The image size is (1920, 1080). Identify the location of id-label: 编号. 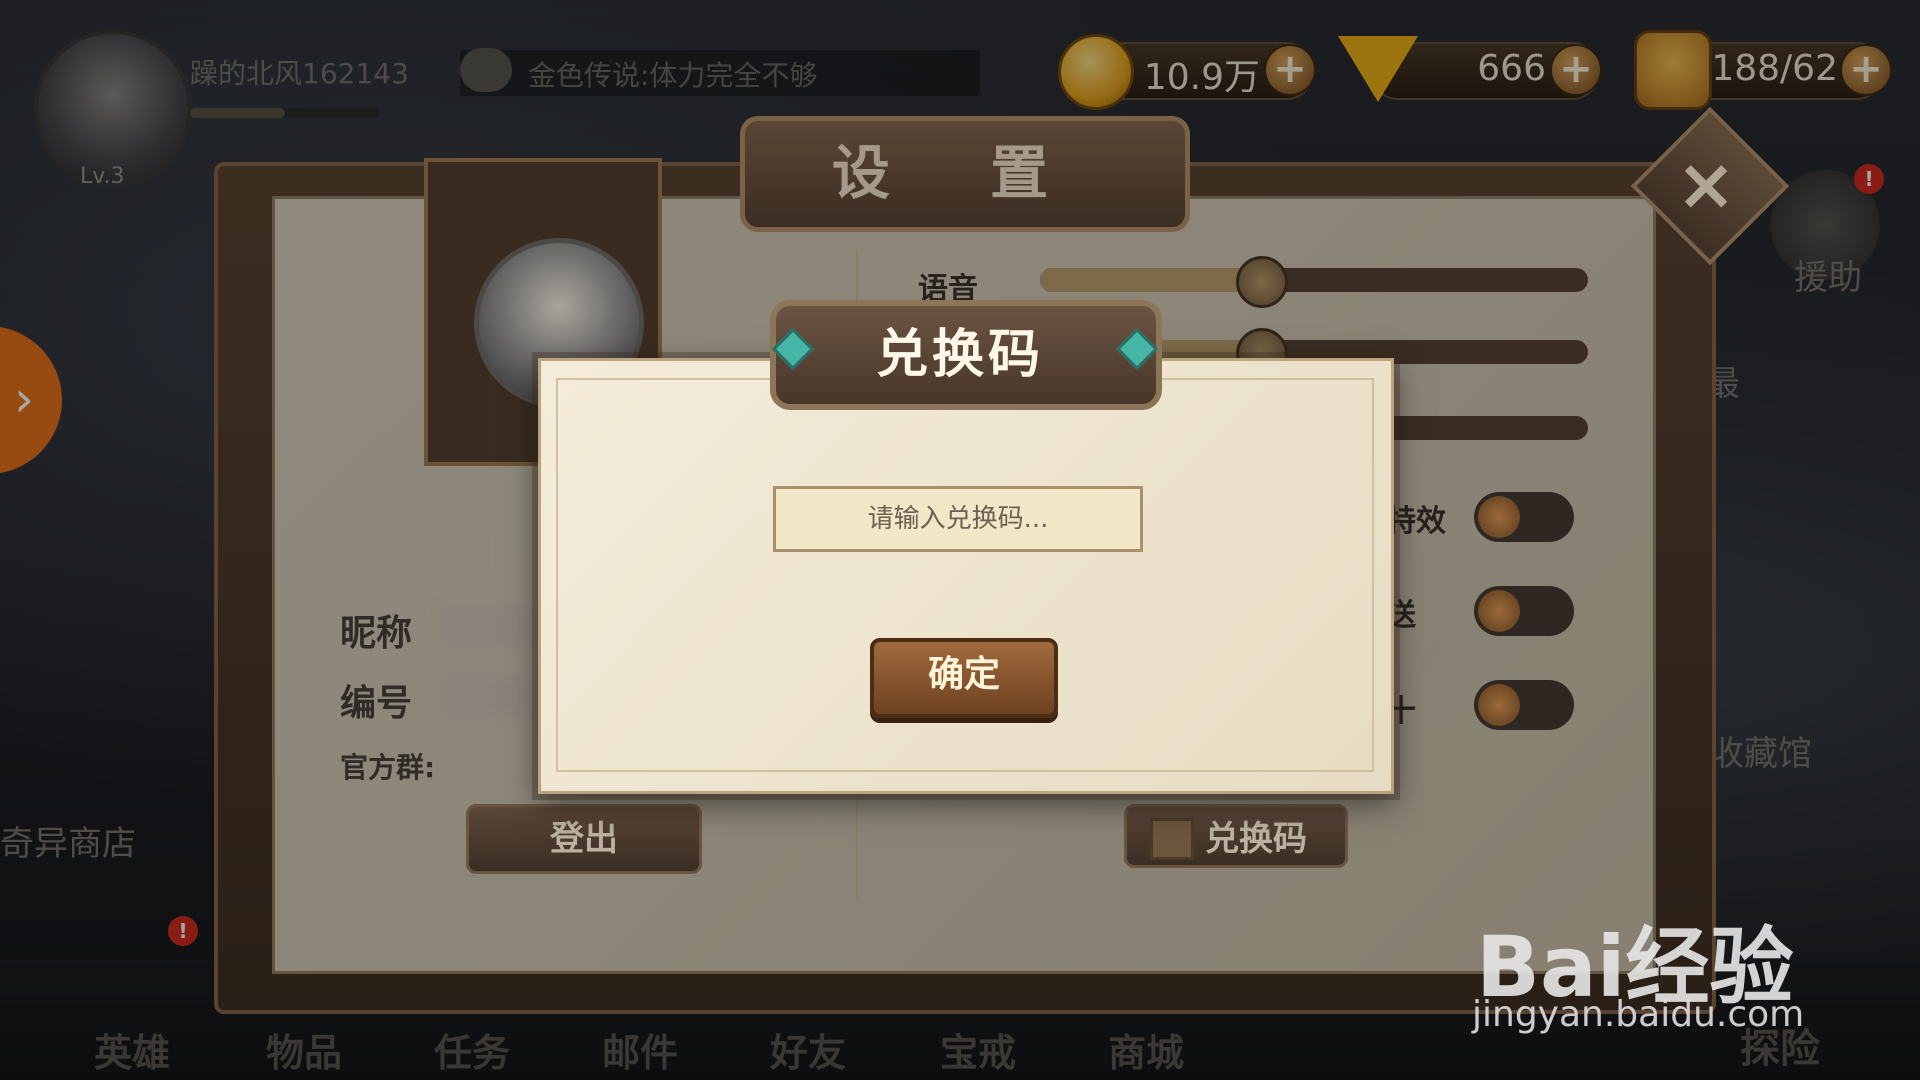
(376, 703).